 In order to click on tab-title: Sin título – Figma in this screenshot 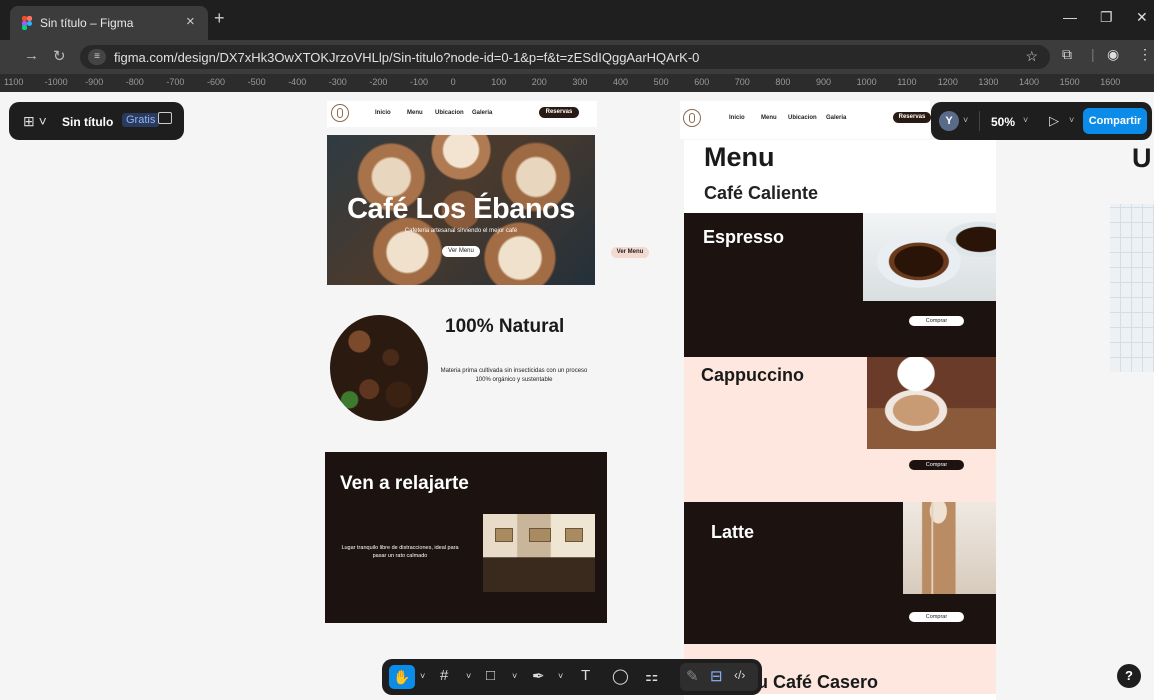, I will do `click(87, 23)`.